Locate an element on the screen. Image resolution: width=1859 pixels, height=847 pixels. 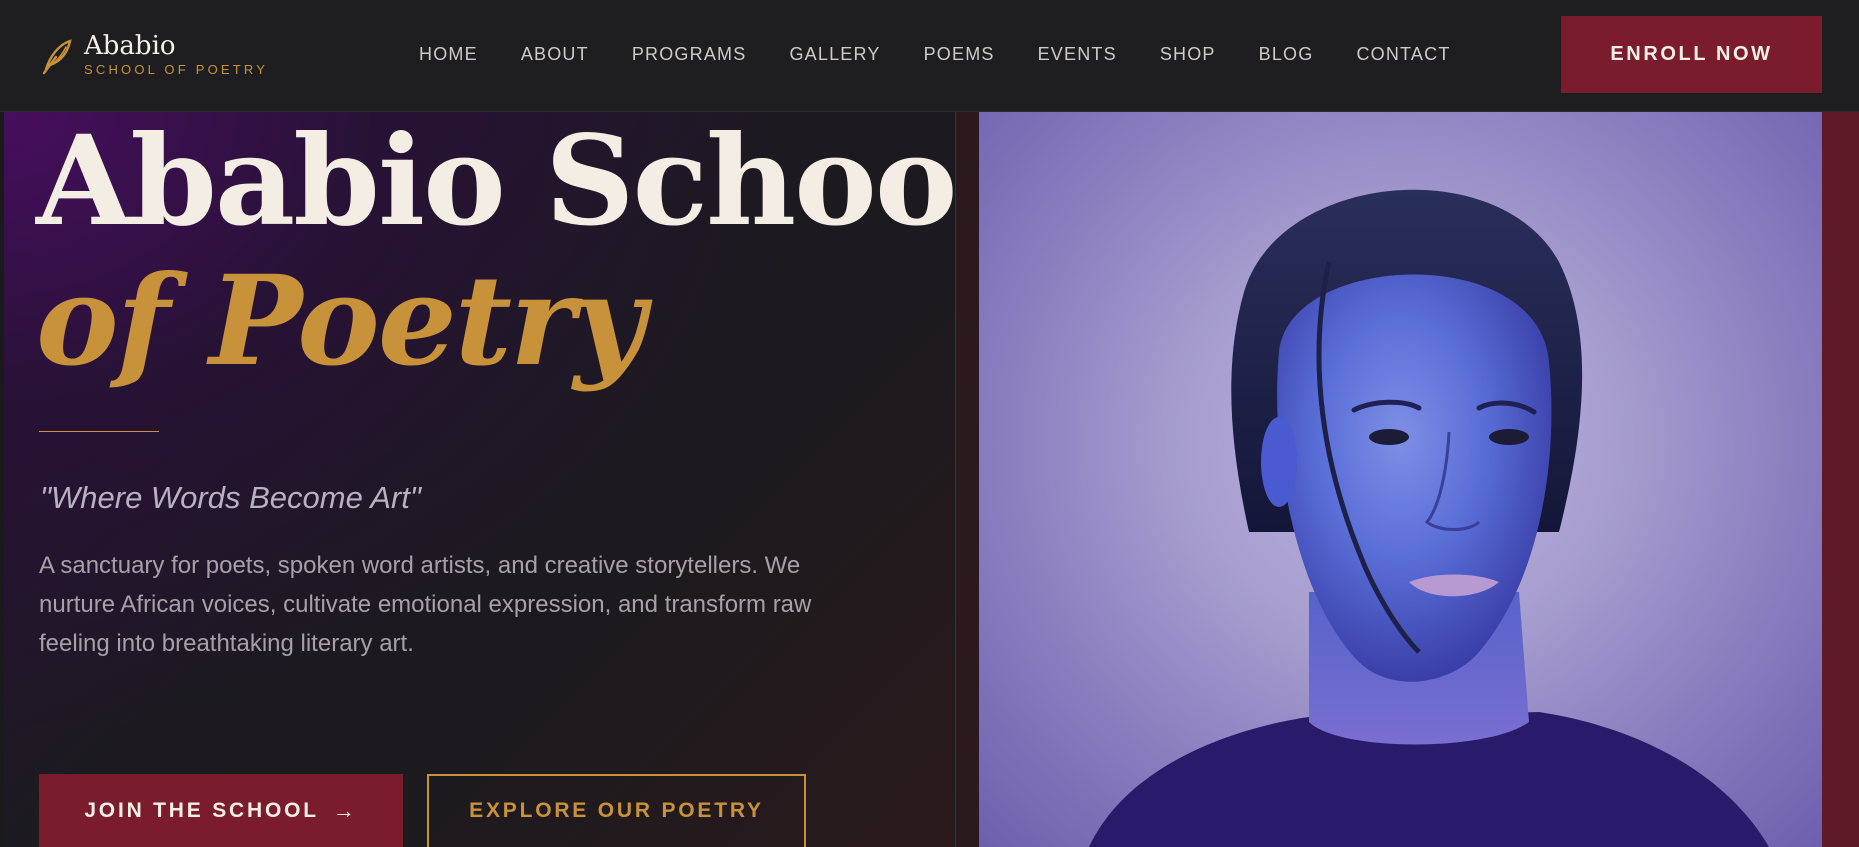
hero-tagline: "Where Words Become Art" is located at coordinates (230, 497).